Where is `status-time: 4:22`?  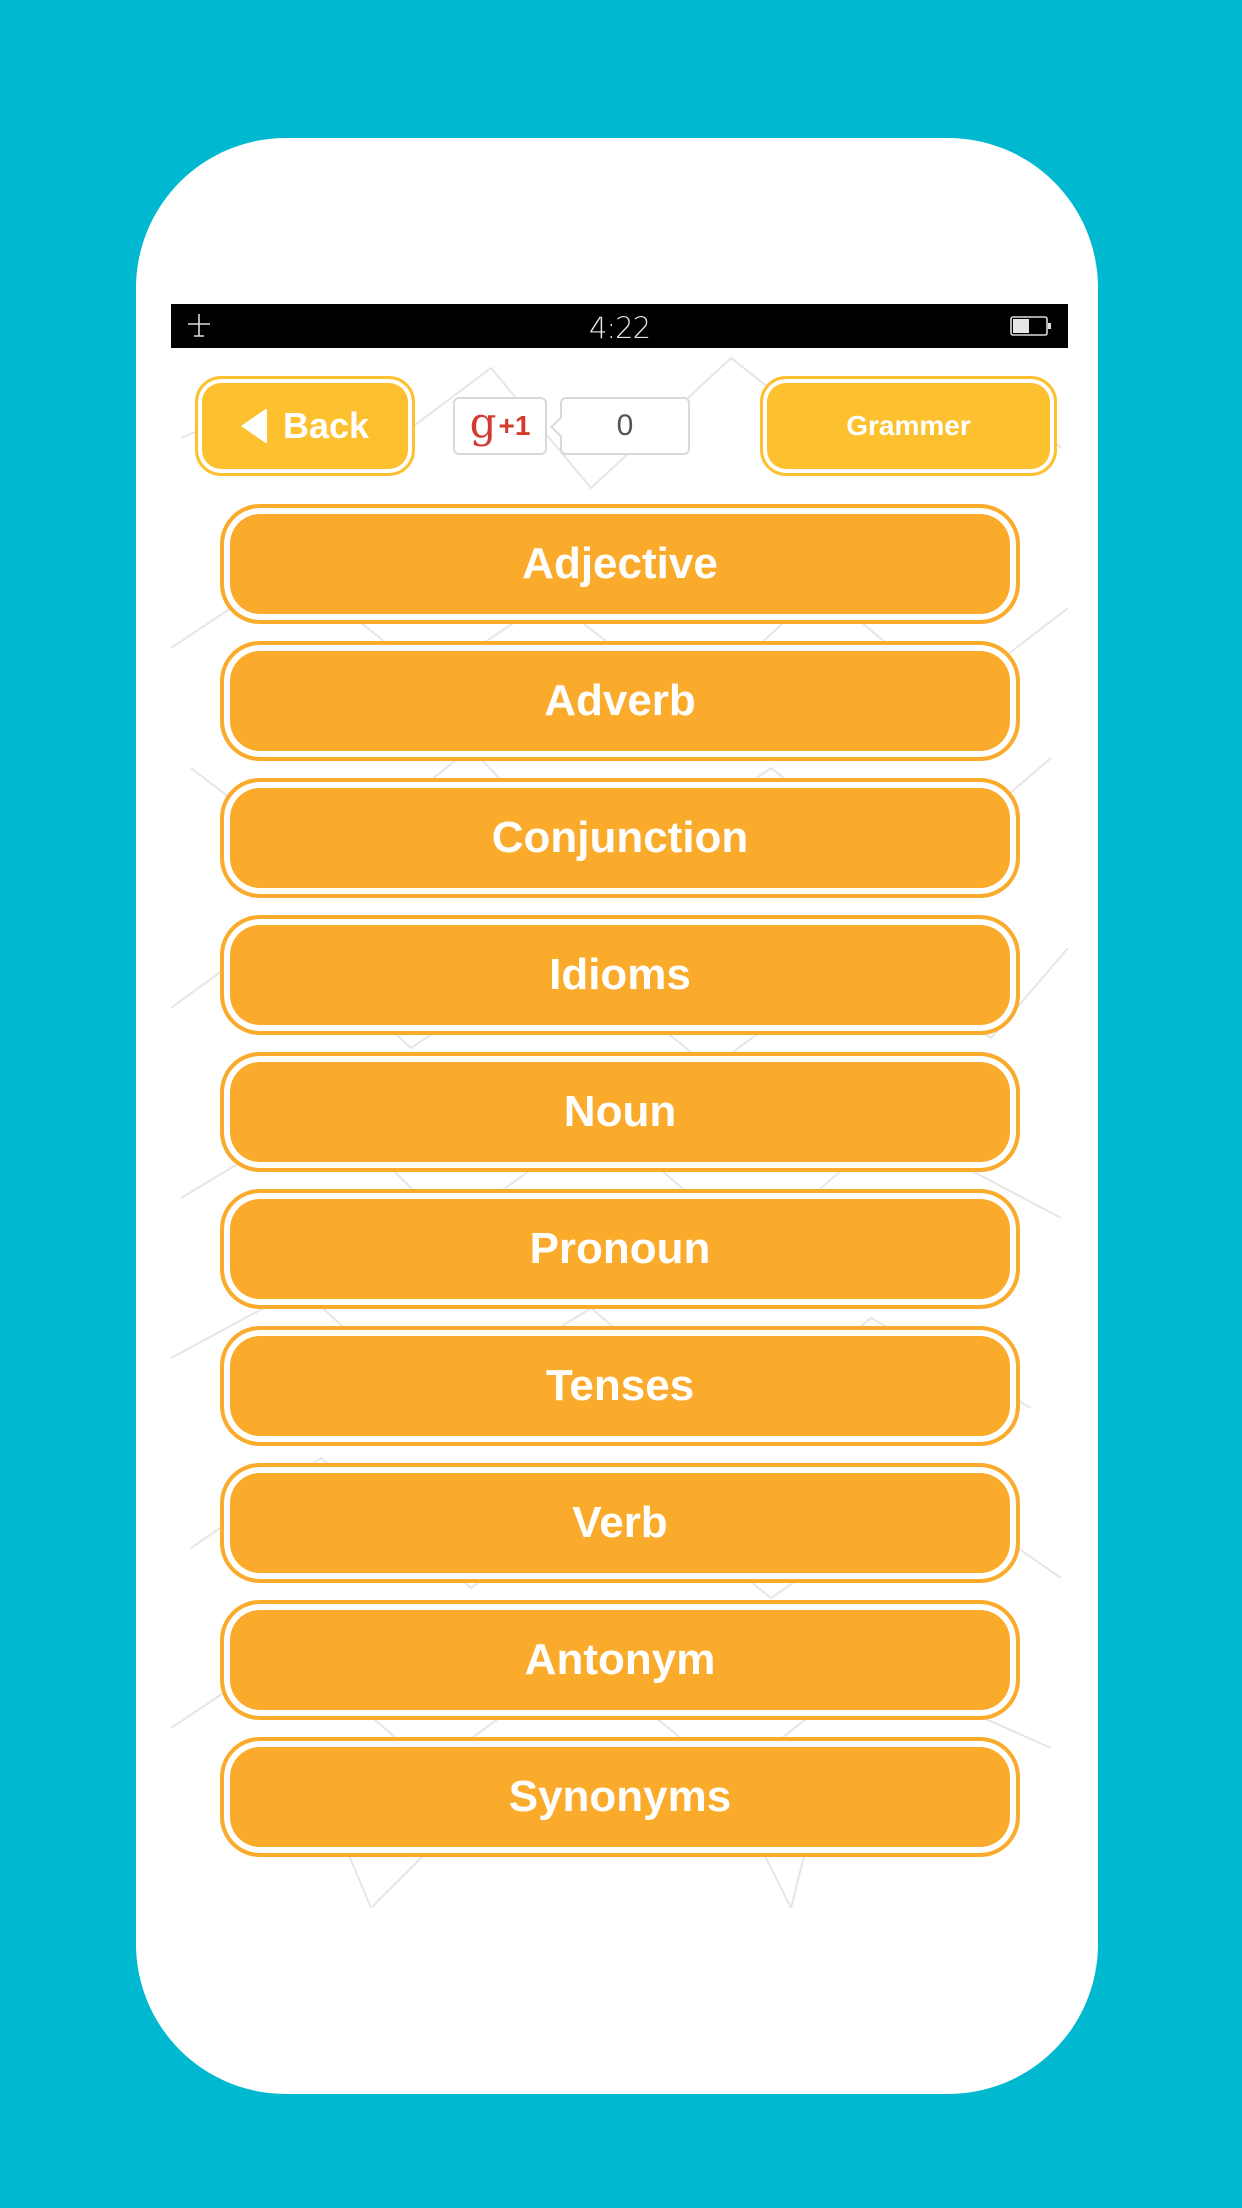 status-time: 4:22 is located at coordinates (619, 328).